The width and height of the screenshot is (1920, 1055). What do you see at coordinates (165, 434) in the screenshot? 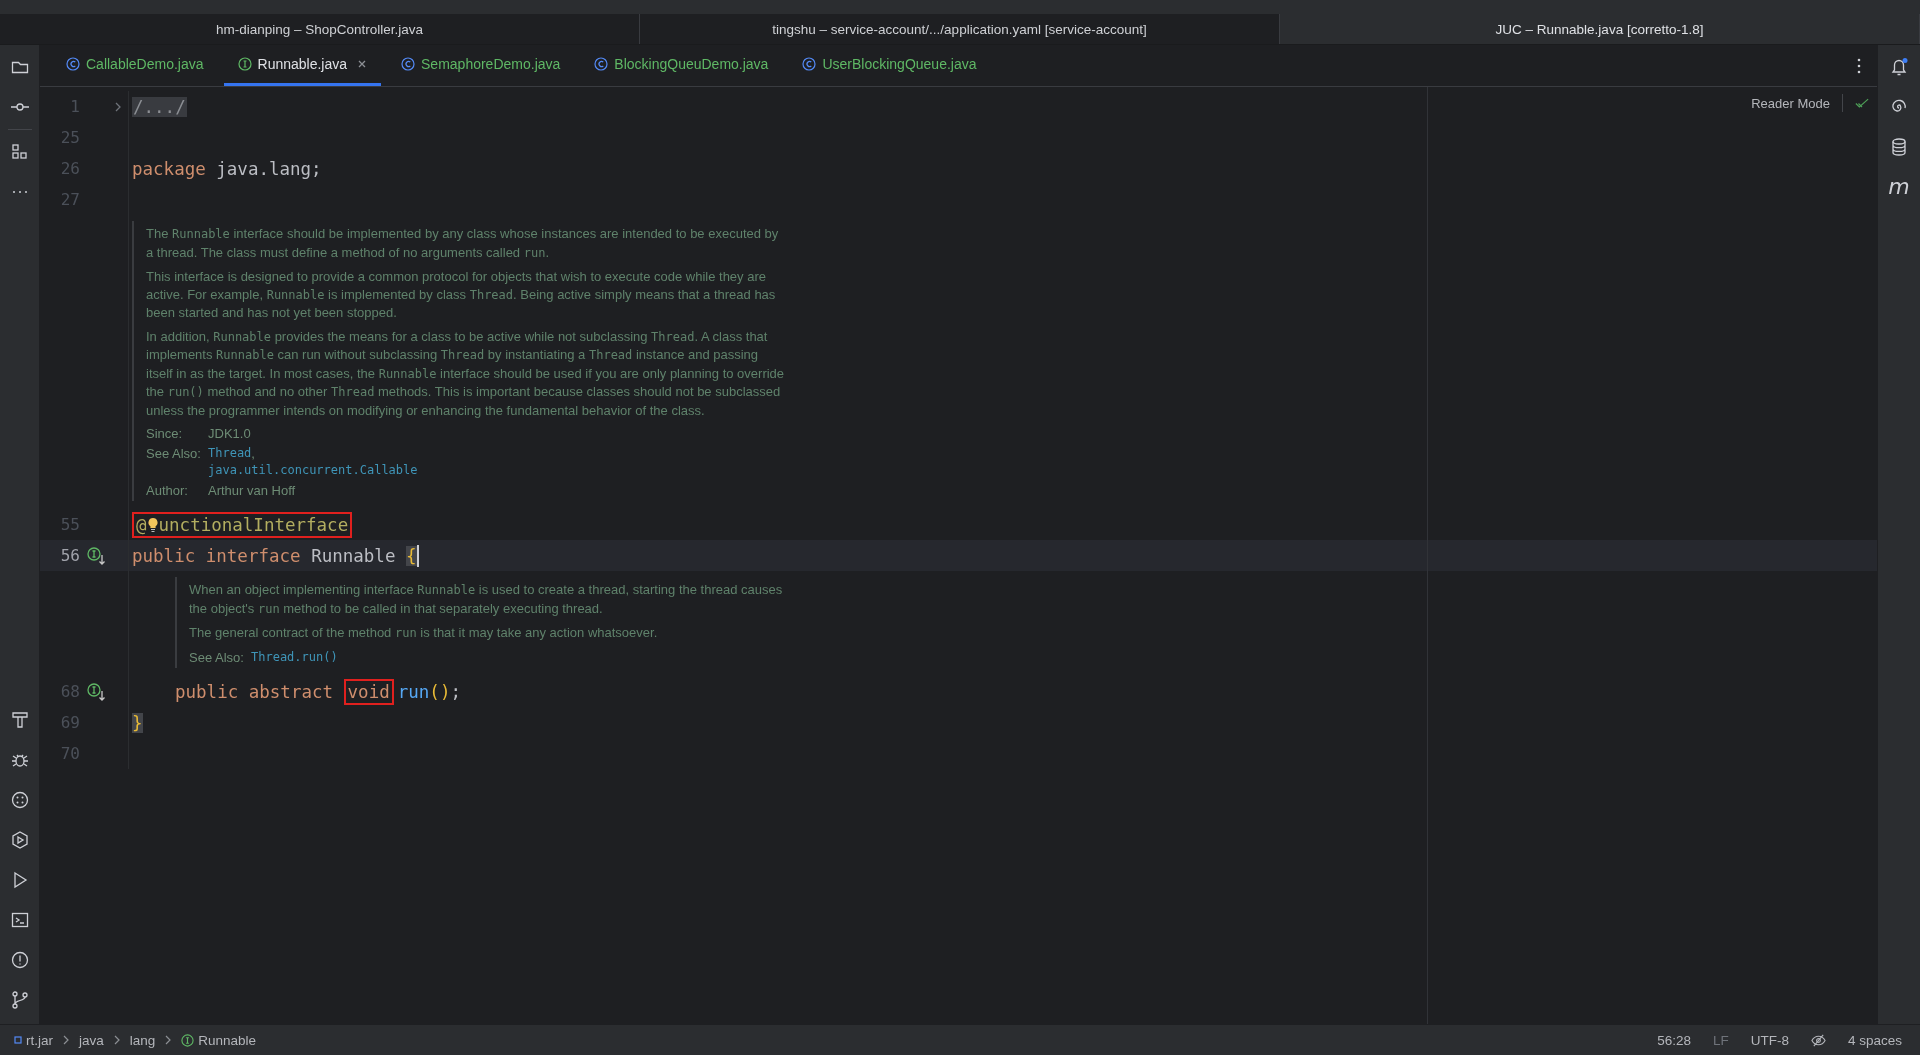
I see `doc-tag-label: Since:` at bounding box center [165, 434].